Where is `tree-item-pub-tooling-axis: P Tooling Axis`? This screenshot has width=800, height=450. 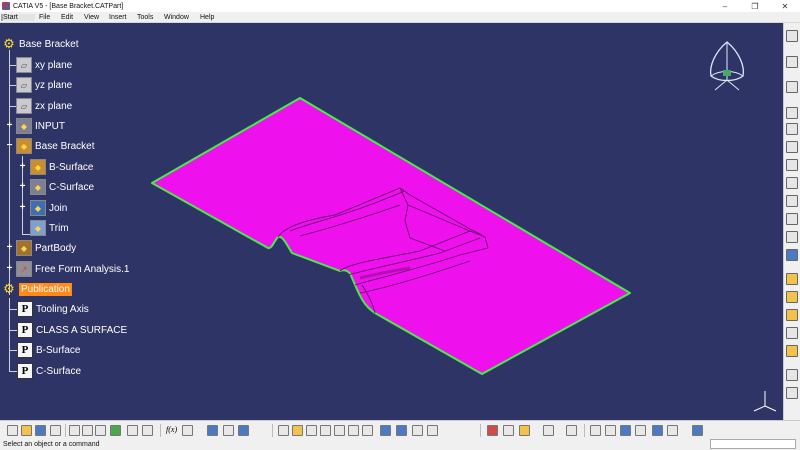
tree-item-pub-tooling-axis: P Tooling Axis is located at coordinates (53, 309).